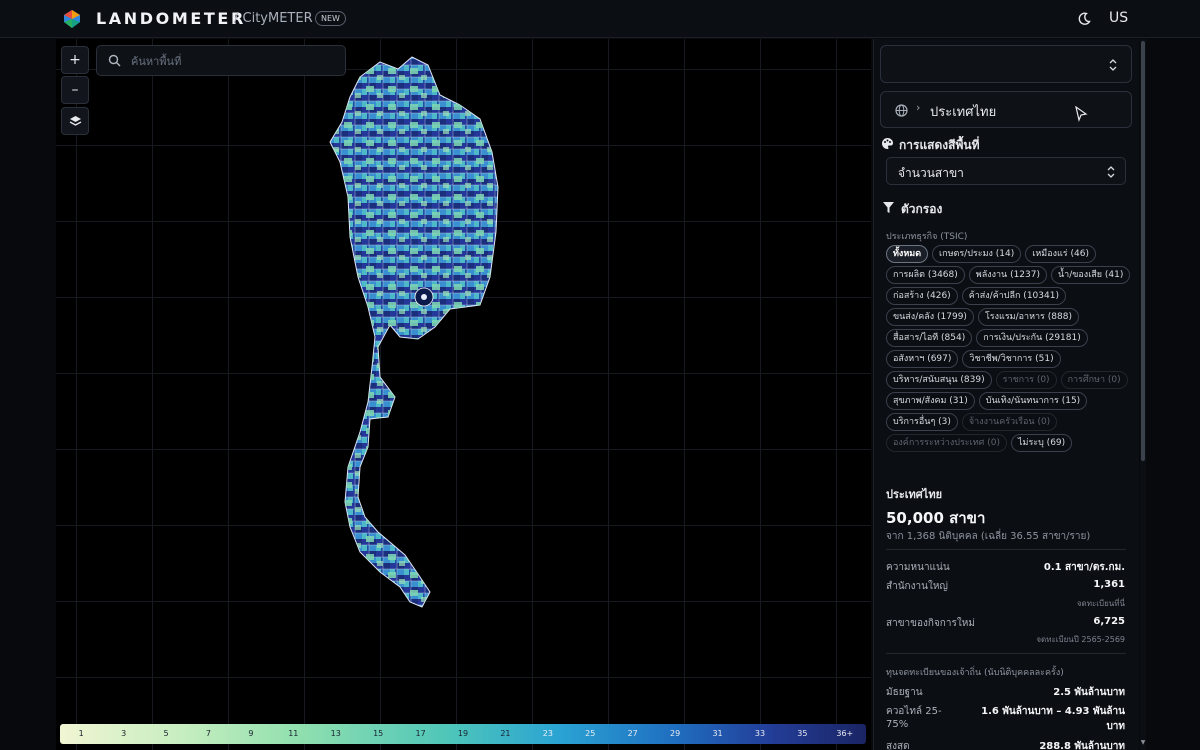 This screenshot has height=750, width=1200. I want to click on legend-tick: 25, so click(590, 733).